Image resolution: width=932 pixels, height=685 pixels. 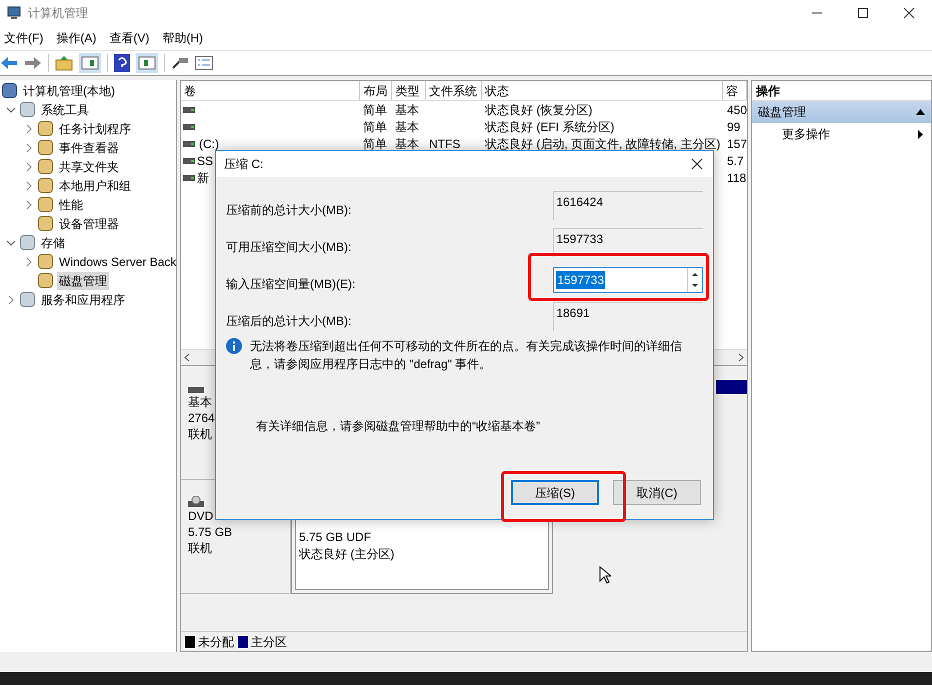 What do you see at coordinates (376, 90) in the screenshot?
I see `column-header: 布局` at bounding box center [376, 90].